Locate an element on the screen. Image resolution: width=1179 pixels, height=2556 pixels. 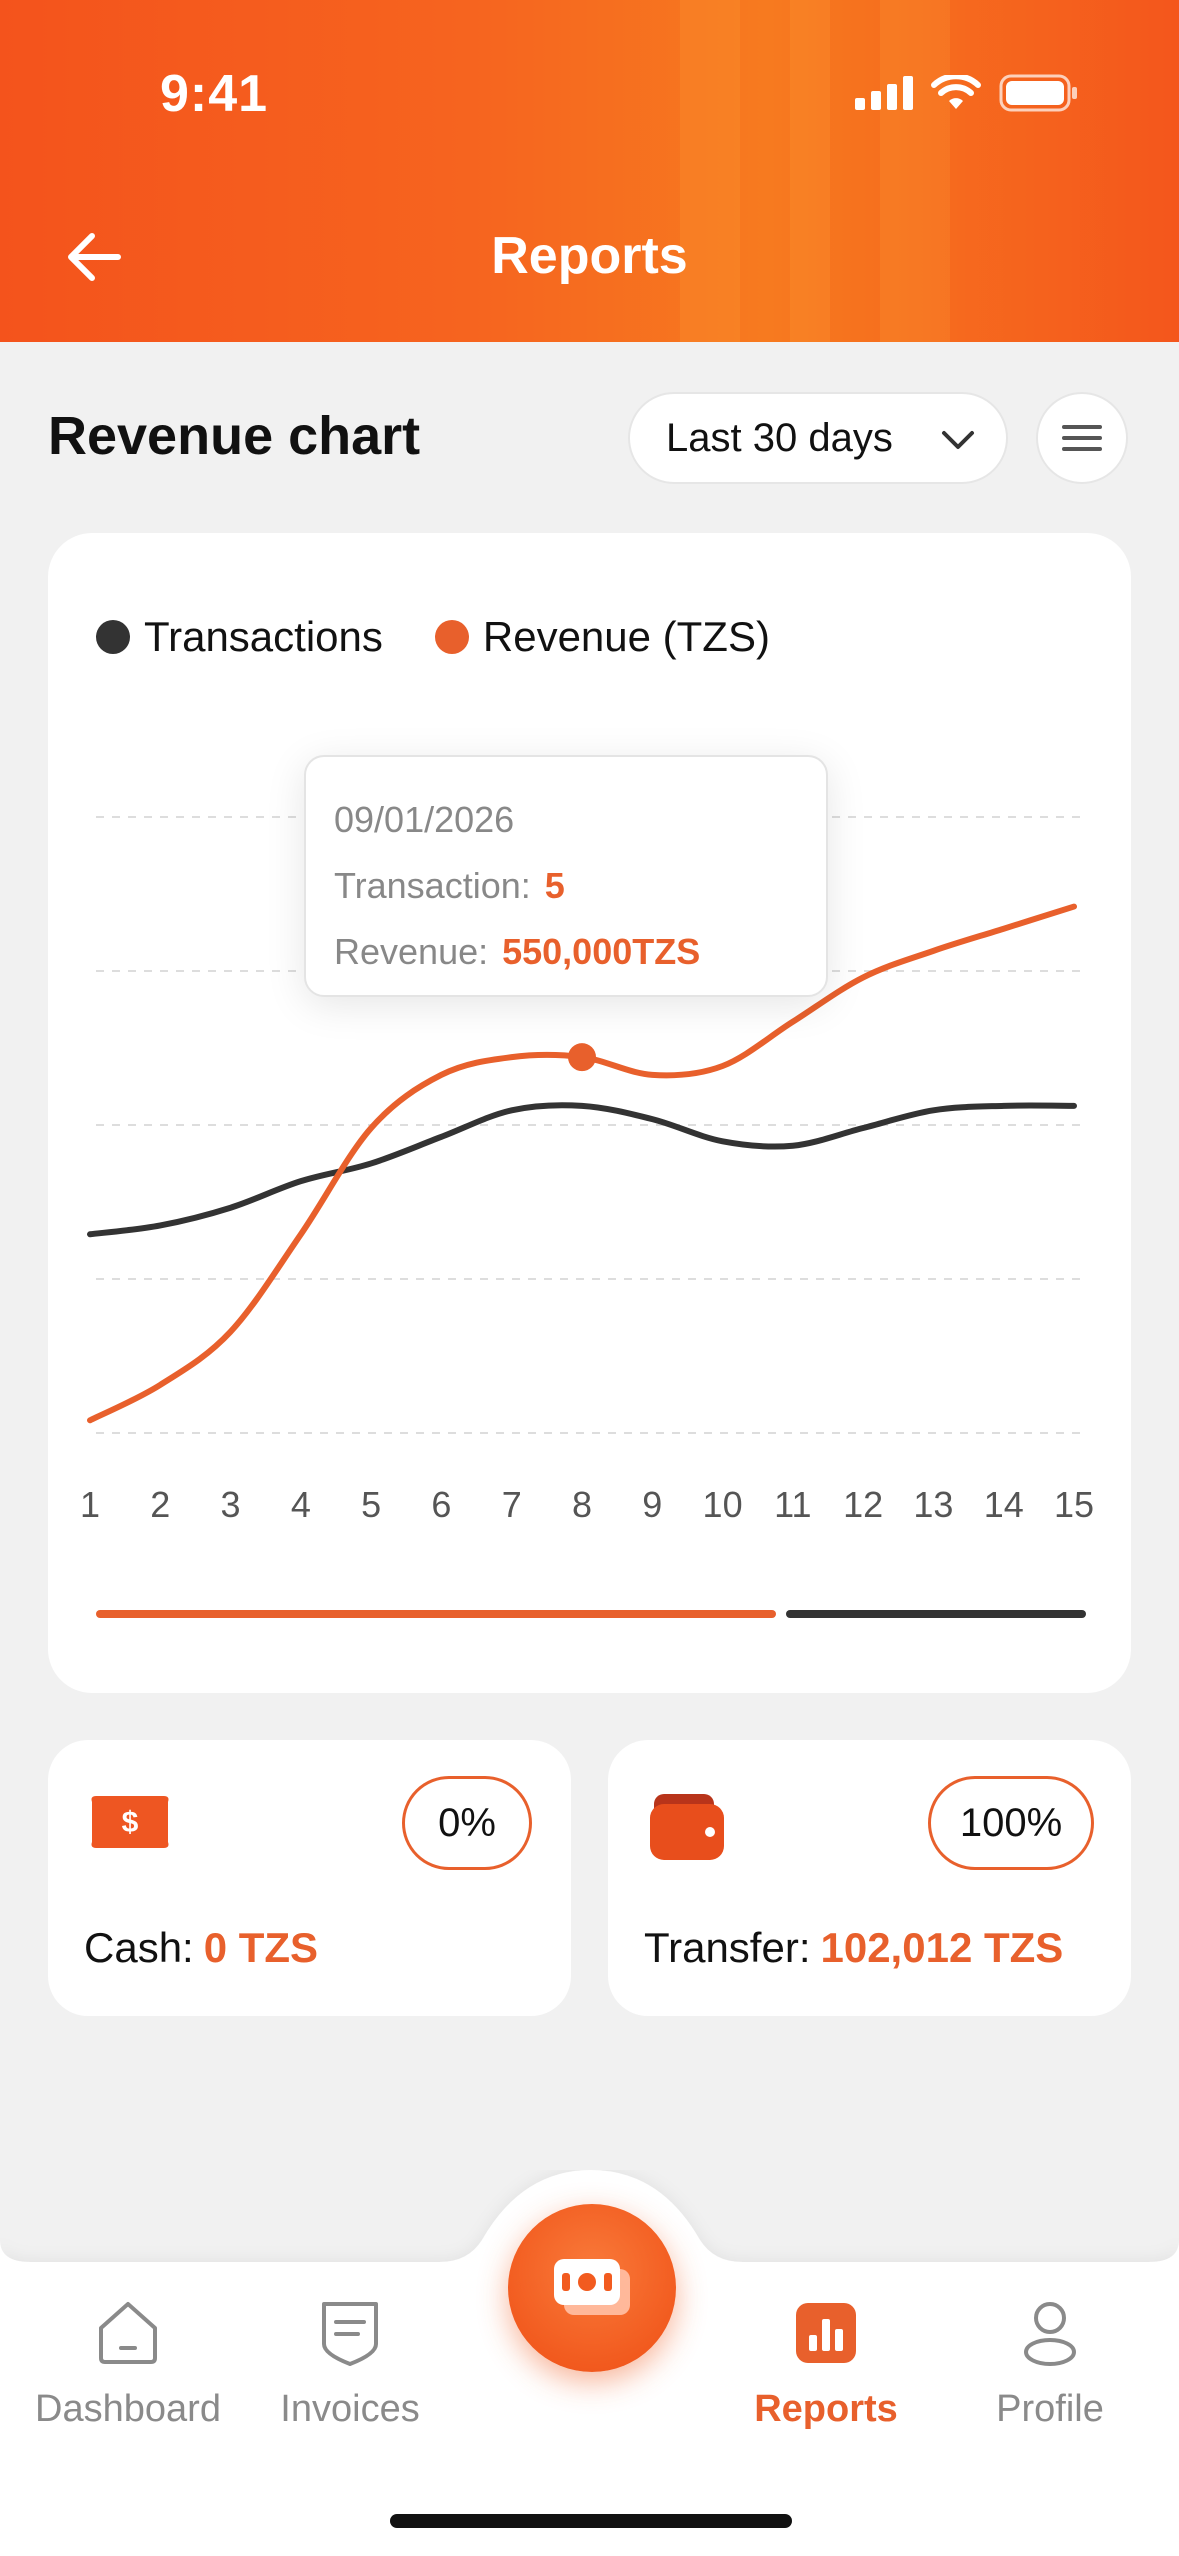
tab-invoices: Invoices is located at coordinates (350, 2359).